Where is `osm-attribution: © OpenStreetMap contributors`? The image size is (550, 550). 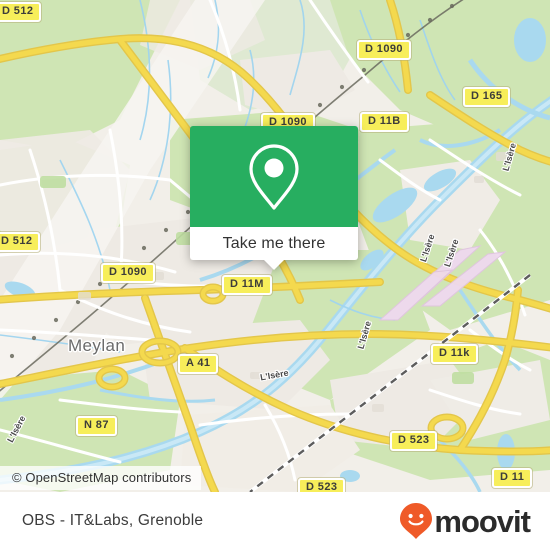
osm-attribution: © OpenStreetMap contributors is located at coordinates (101, 478).